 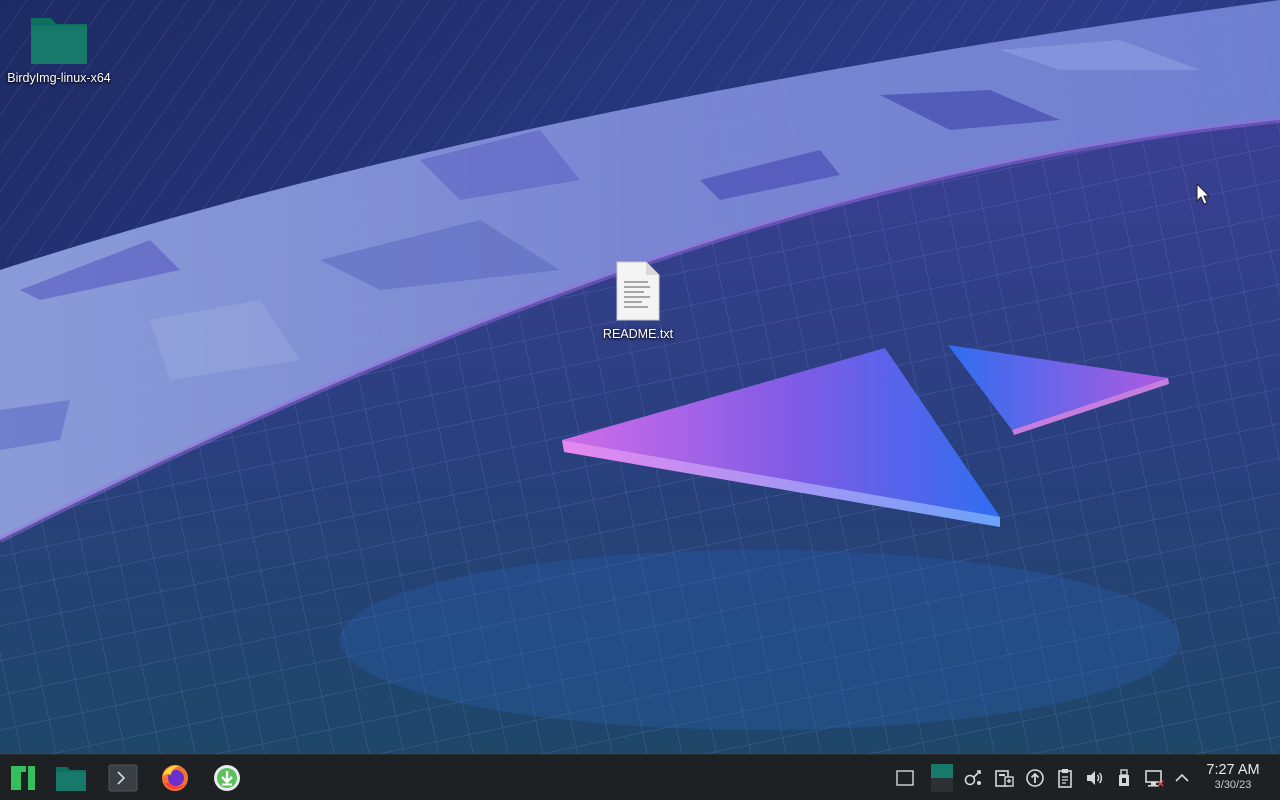 I want to click on firefox-button, so click(x=175, y=778).